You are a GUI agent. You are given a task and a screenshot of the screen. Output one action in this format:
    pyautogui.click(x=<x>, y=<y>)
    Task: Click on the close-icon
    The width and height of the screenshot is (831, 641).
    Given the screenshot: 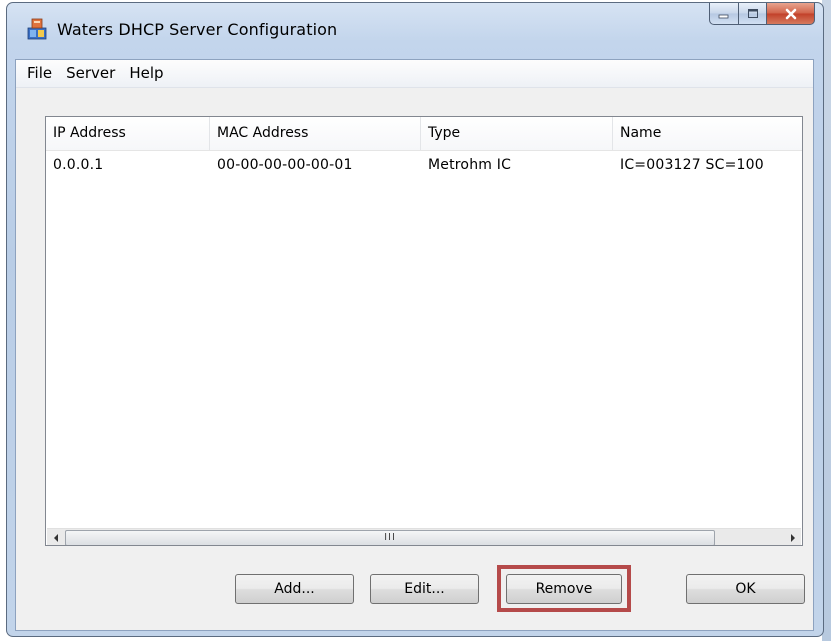 What is the action you would take?
    pyautogui.click(x=790, y=13)
    